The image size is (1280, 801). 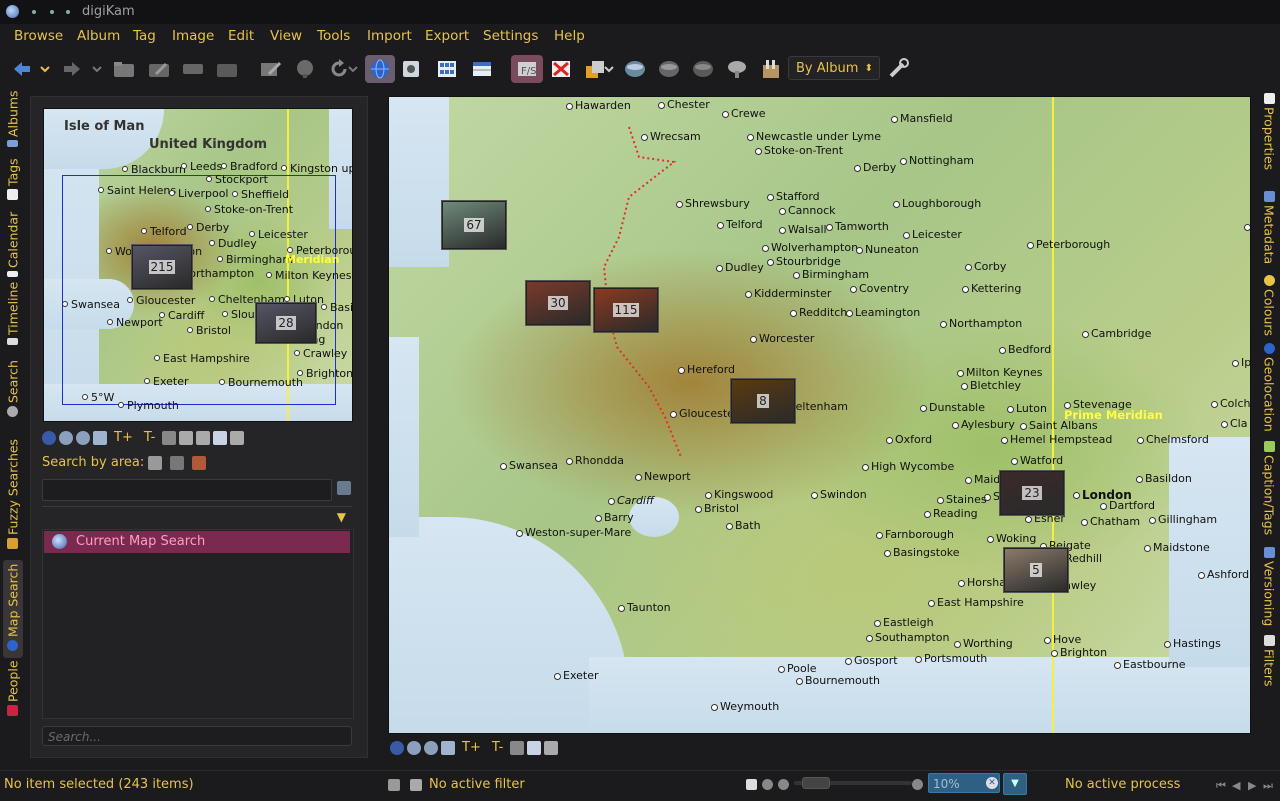 What do you see at coordinates (1015, 784) in the screenshot?
I see `zoom-dropdown-button: ▼` at bounding box center [1015, 784].